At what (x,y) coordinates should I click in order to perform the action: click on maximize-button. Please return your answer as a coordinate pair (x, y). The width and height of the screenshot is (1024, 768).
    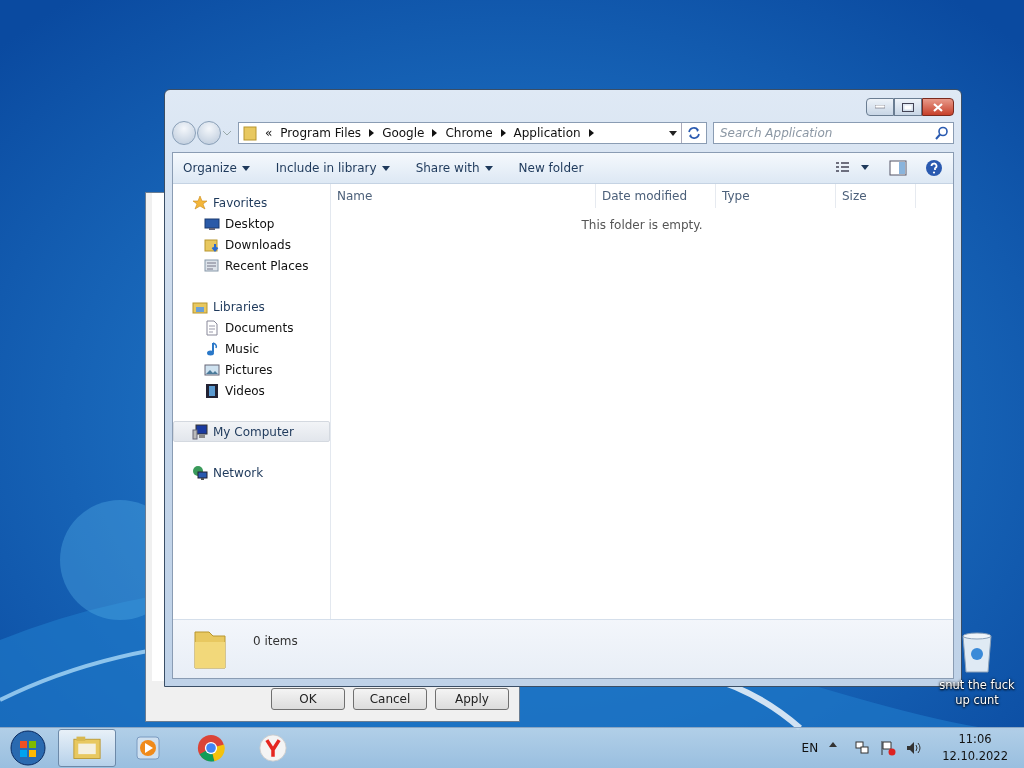
    Looking at the image, I should click on (908, 107).